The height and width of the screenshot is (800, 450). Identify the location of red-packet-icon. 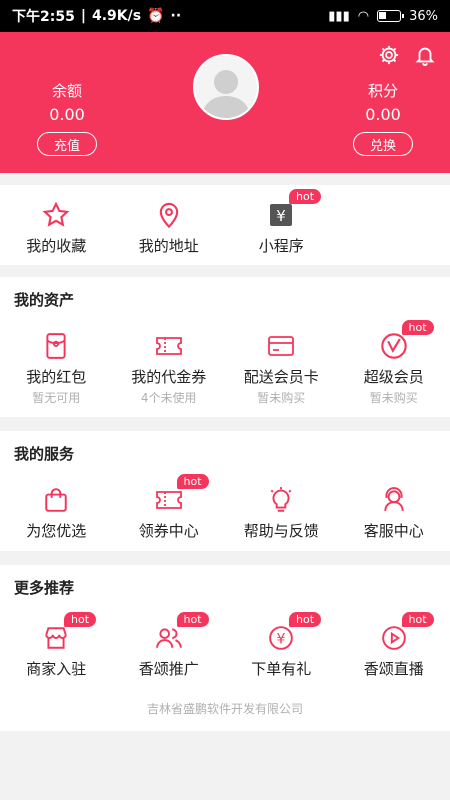
(56, 346).